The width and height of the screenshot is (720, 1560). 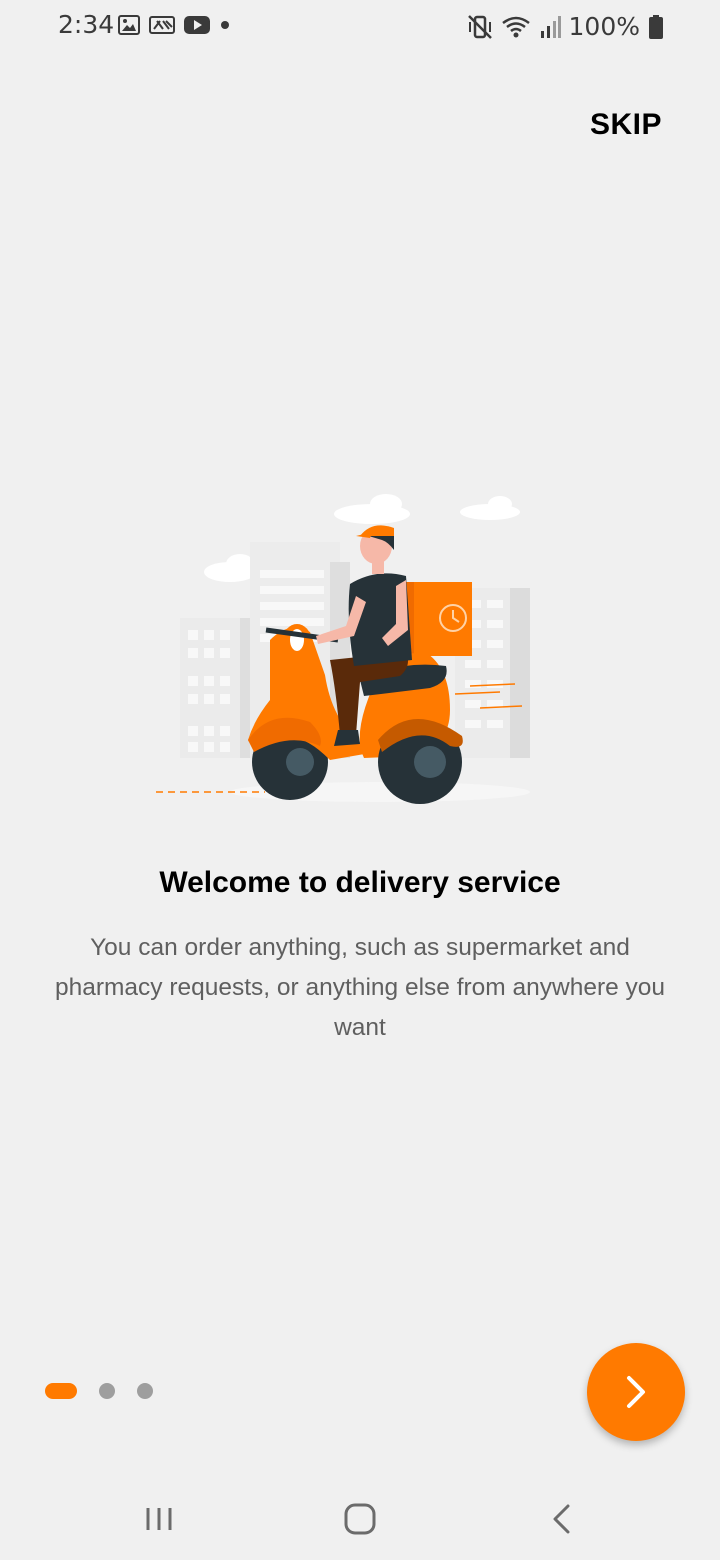 What do you see at coordinates (197, 25) in the screenshot?
I see `youtube-icon` at bounding box center [197, 25].